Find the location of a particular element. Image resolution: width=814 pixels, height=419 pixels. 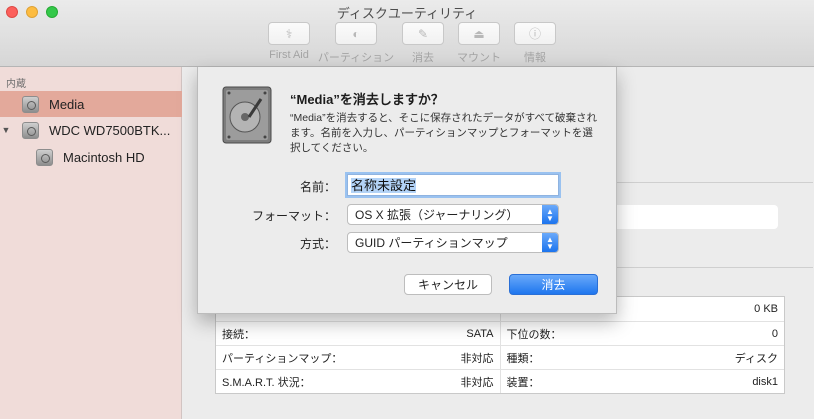

cancel-button: キャンセル is located at coordinates (448, 284).